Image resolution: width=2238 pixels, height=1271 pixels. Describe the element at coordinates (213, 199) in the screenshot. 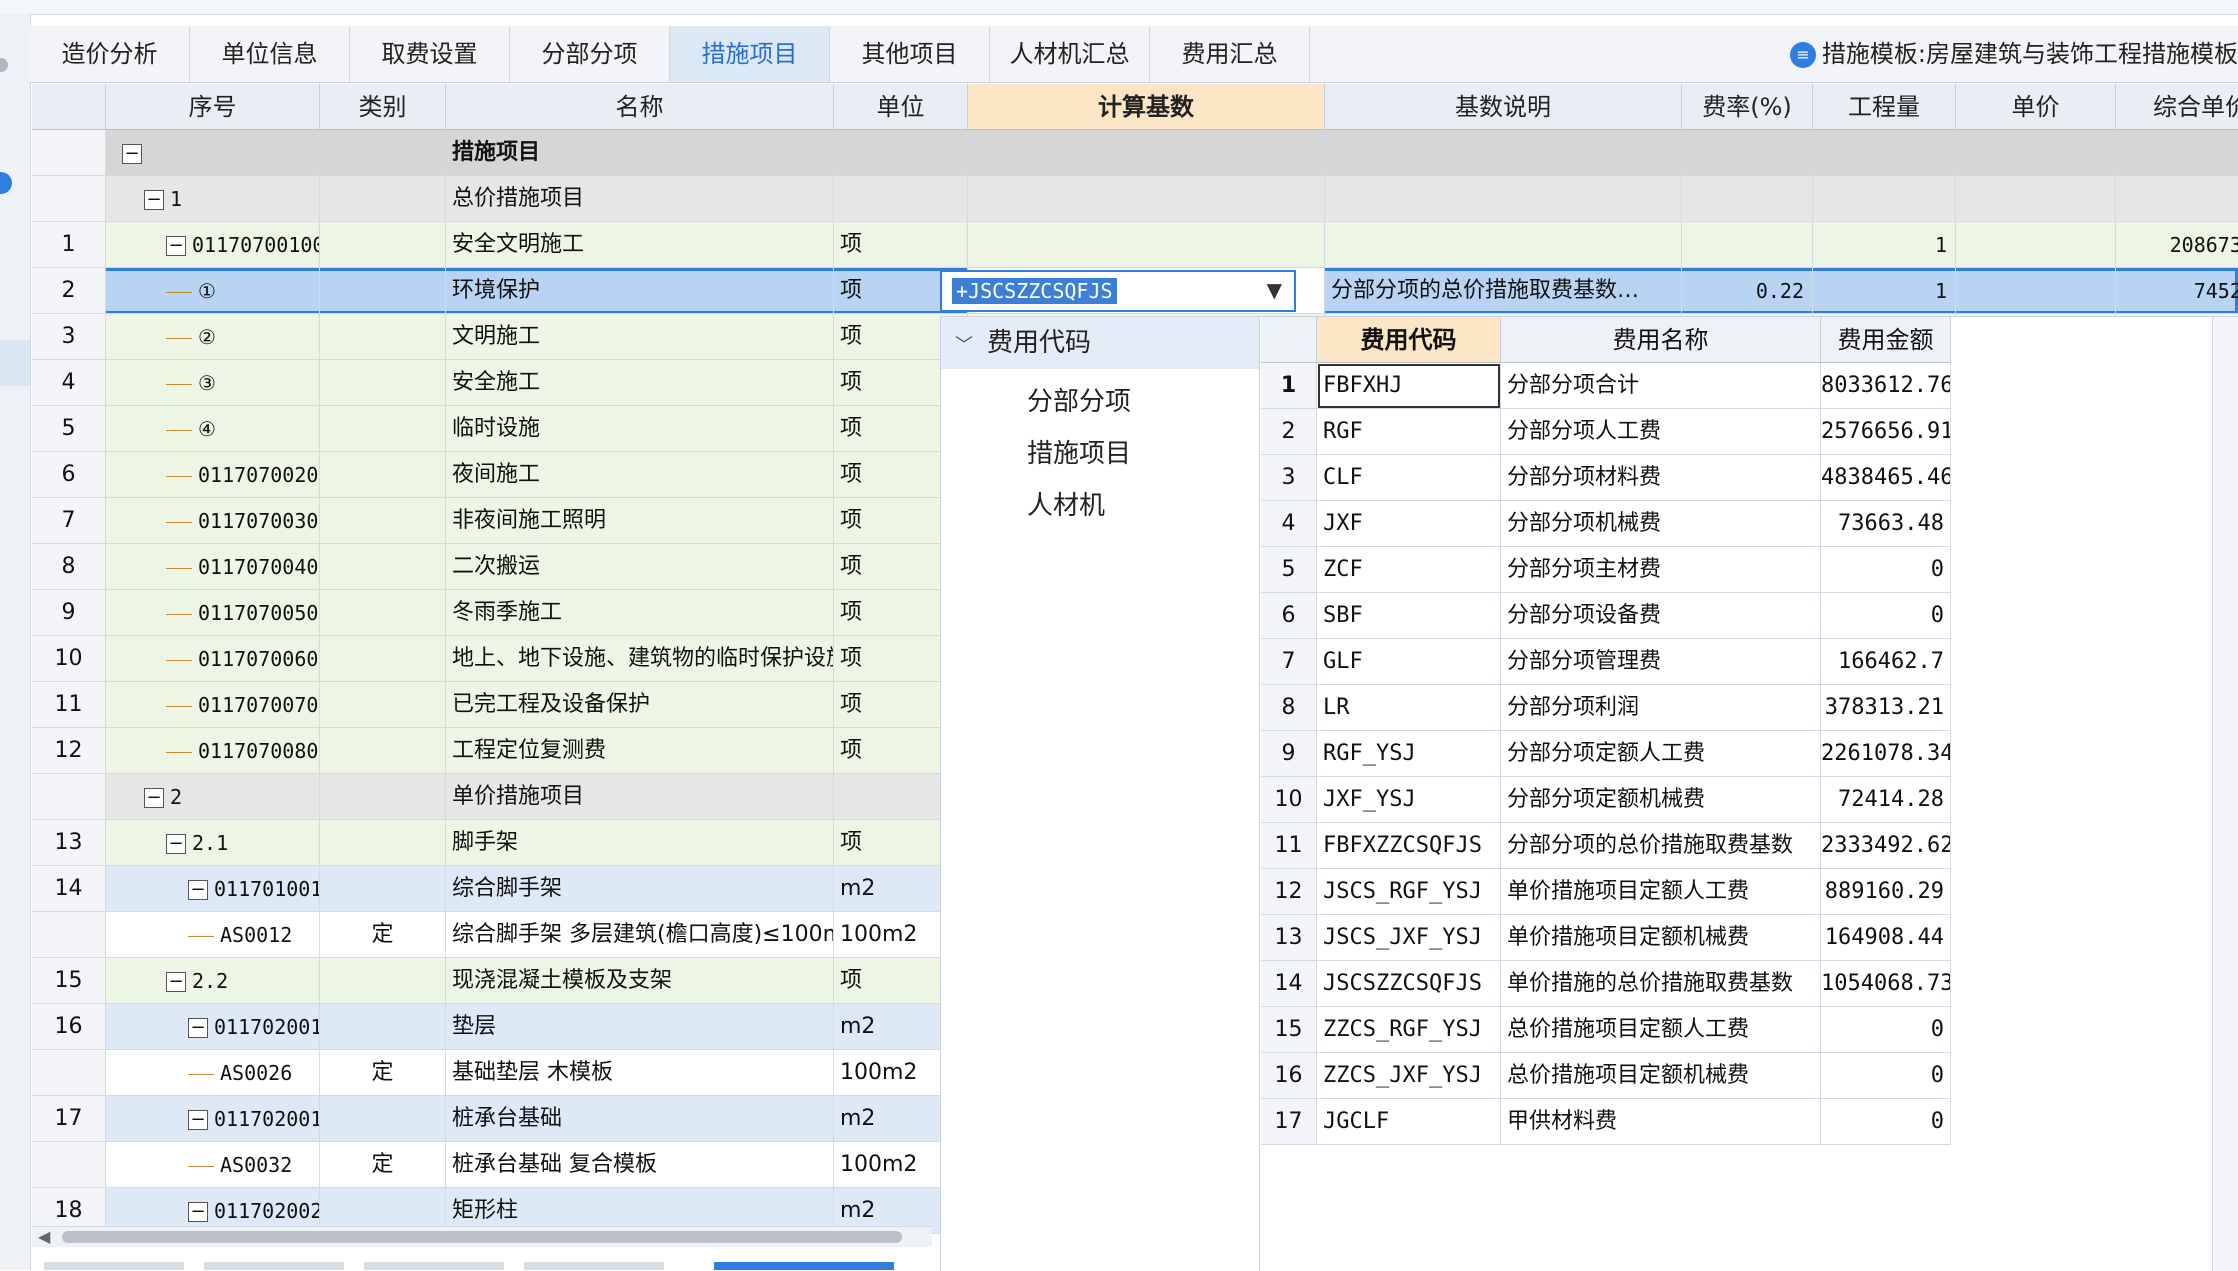

I see `cell-code: −1` at that location.